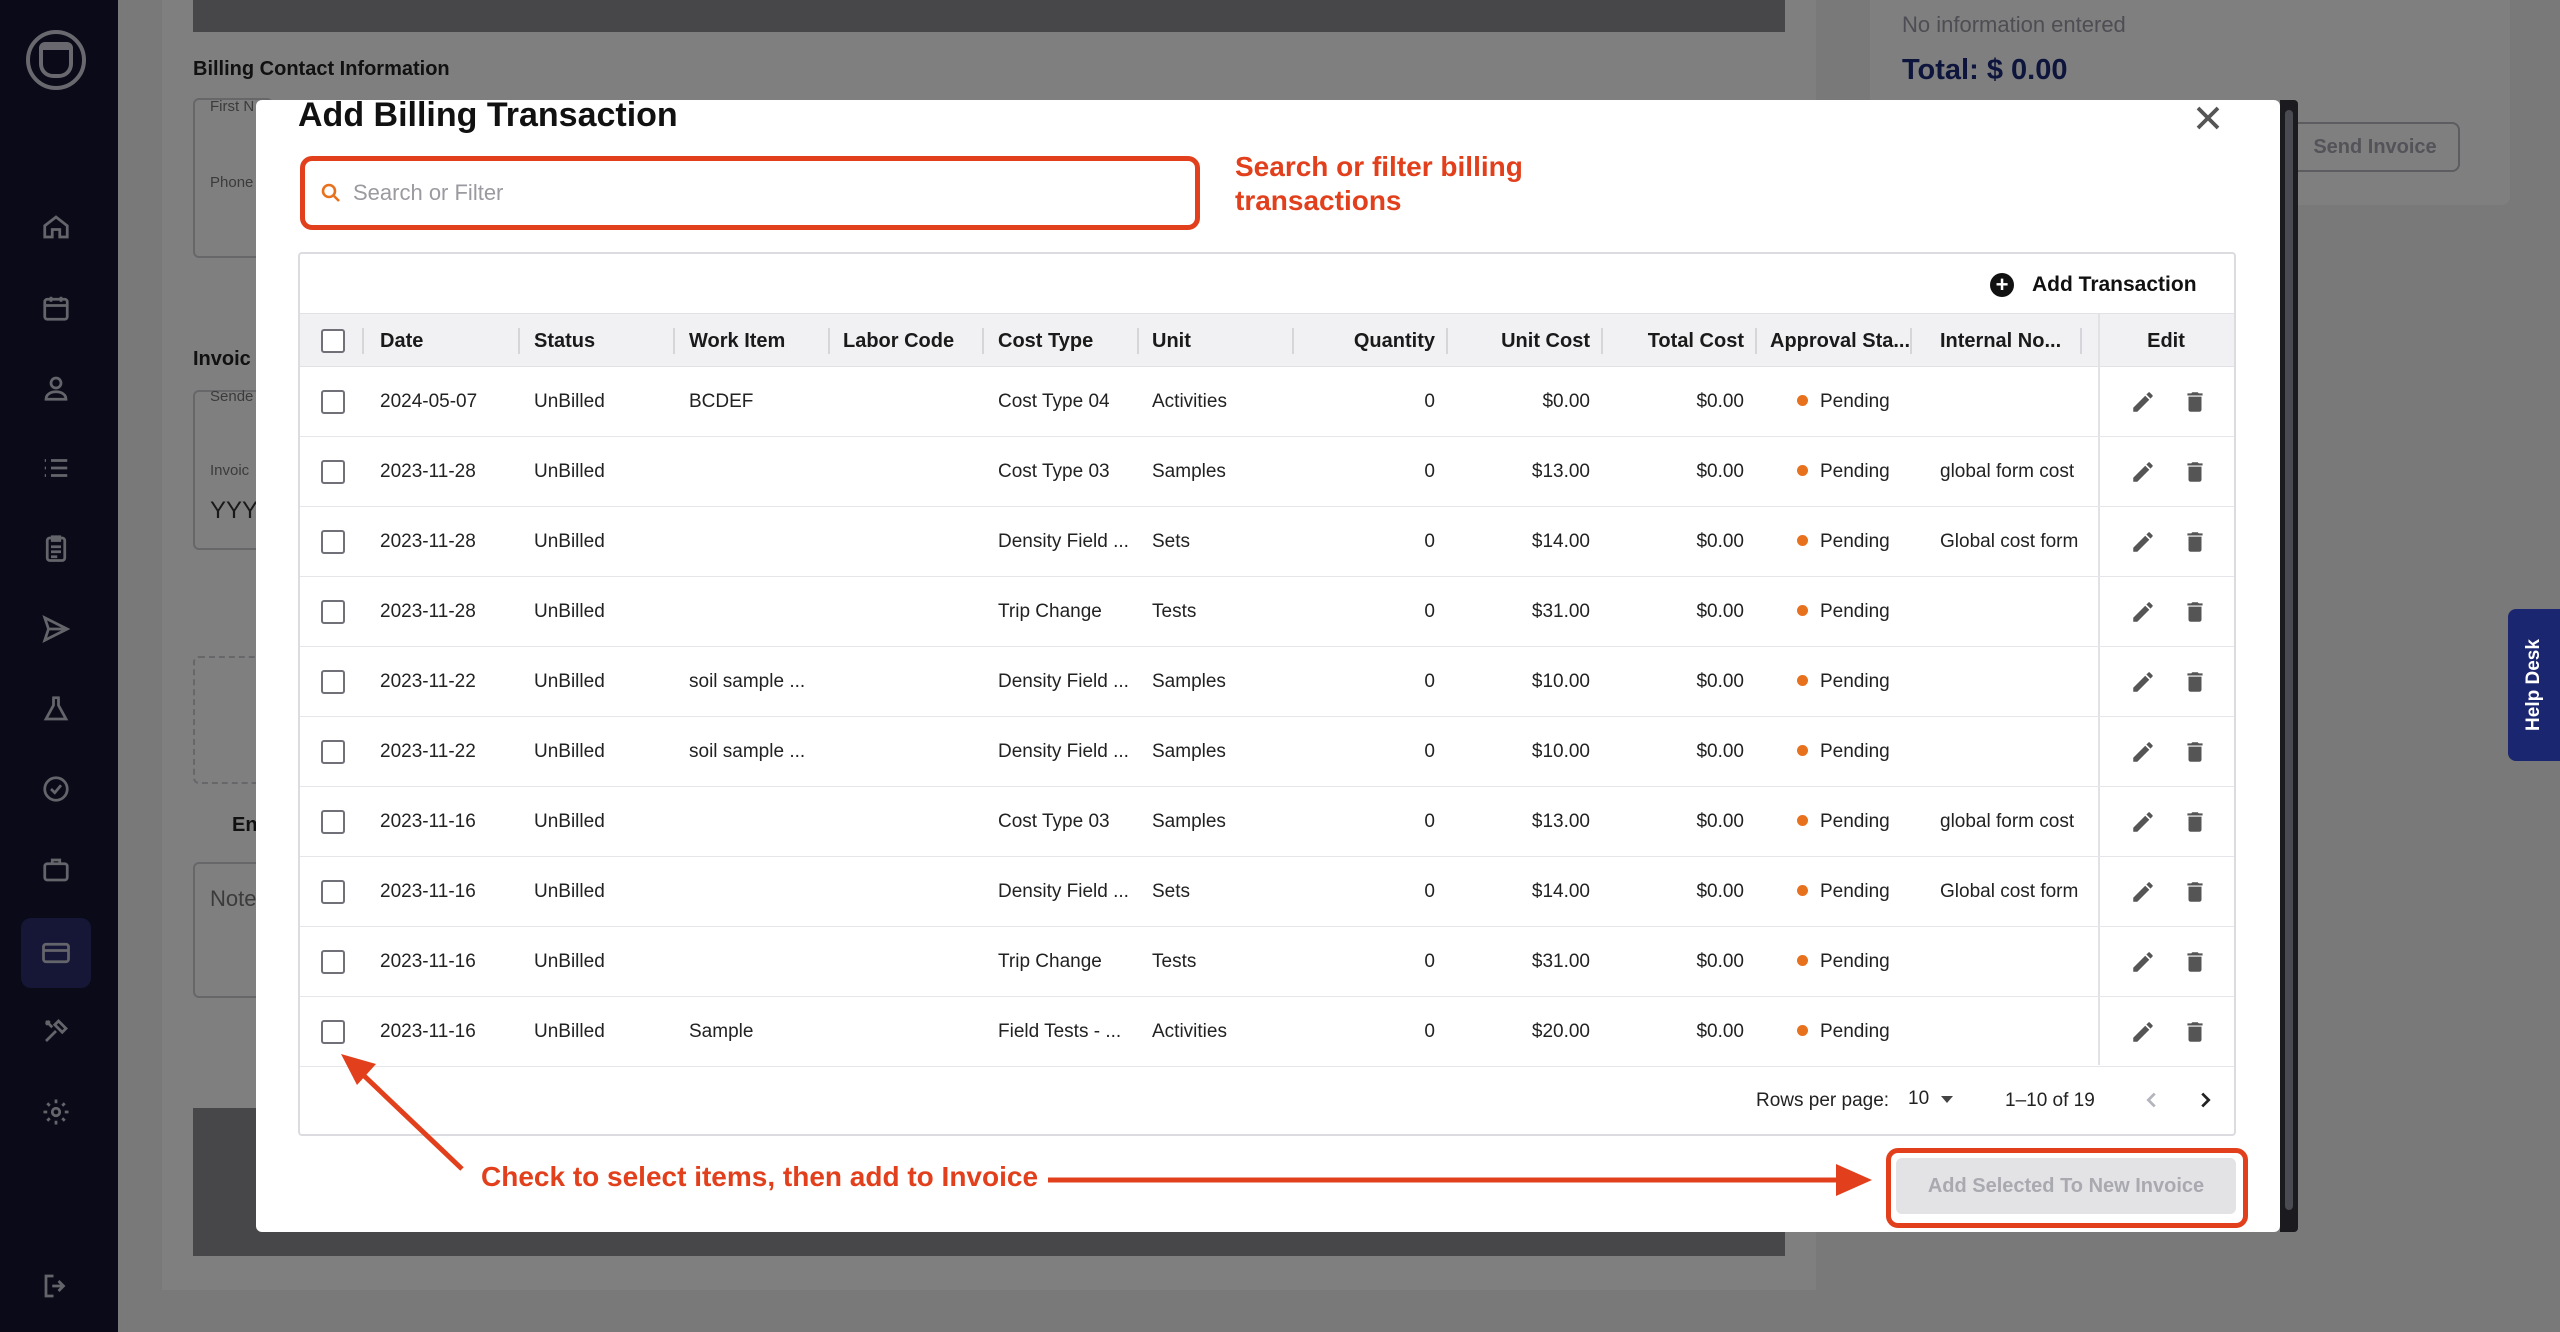  Describe the element at coordinates (401, 341) in the screenshot. I see `column-date: Date` at that location.